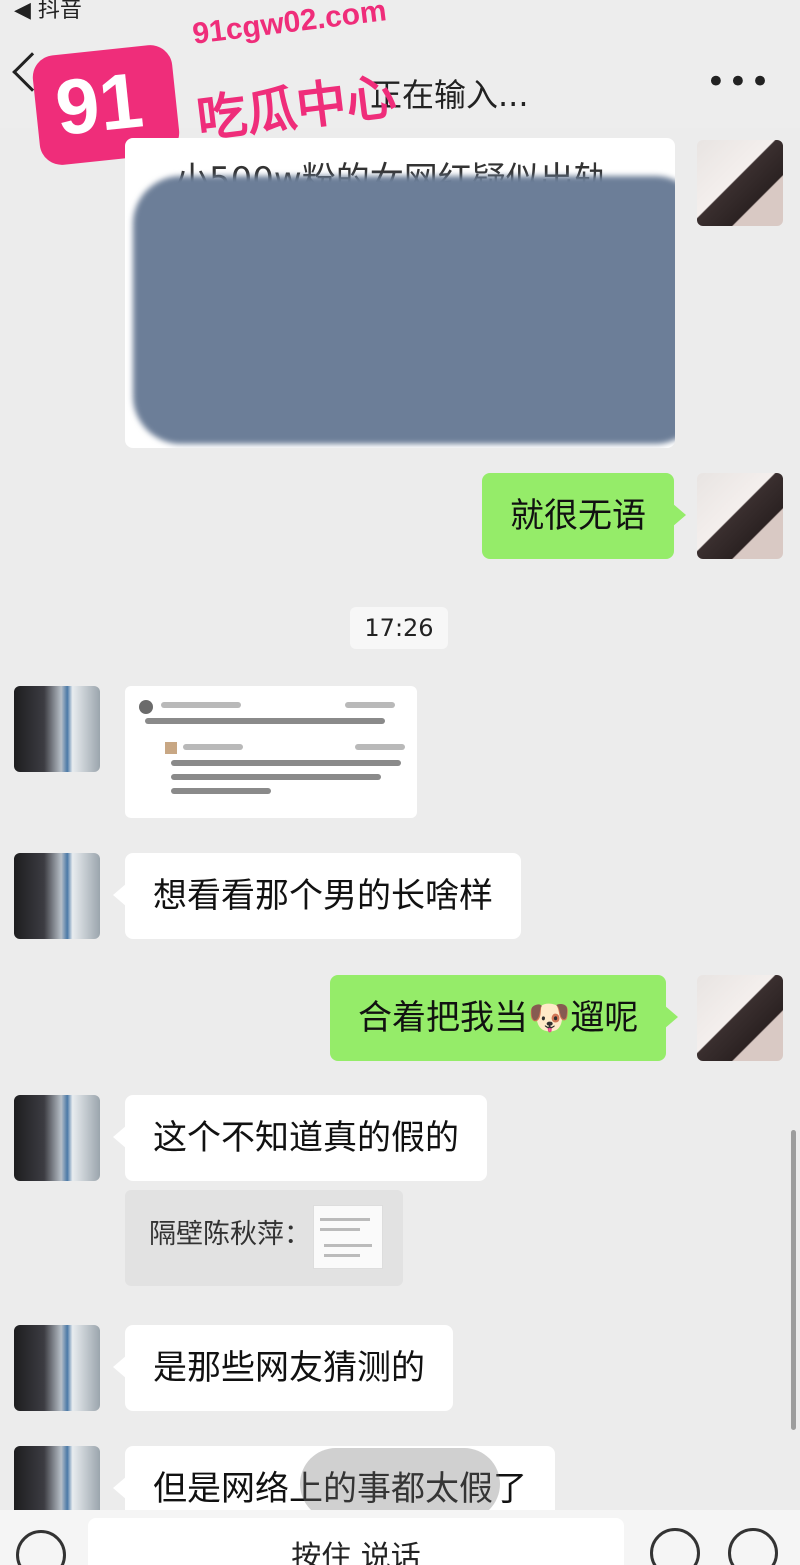  Describe the element at coordinates (146, 707) in the screenshot. I see `comment-avatar-icon` at that location.